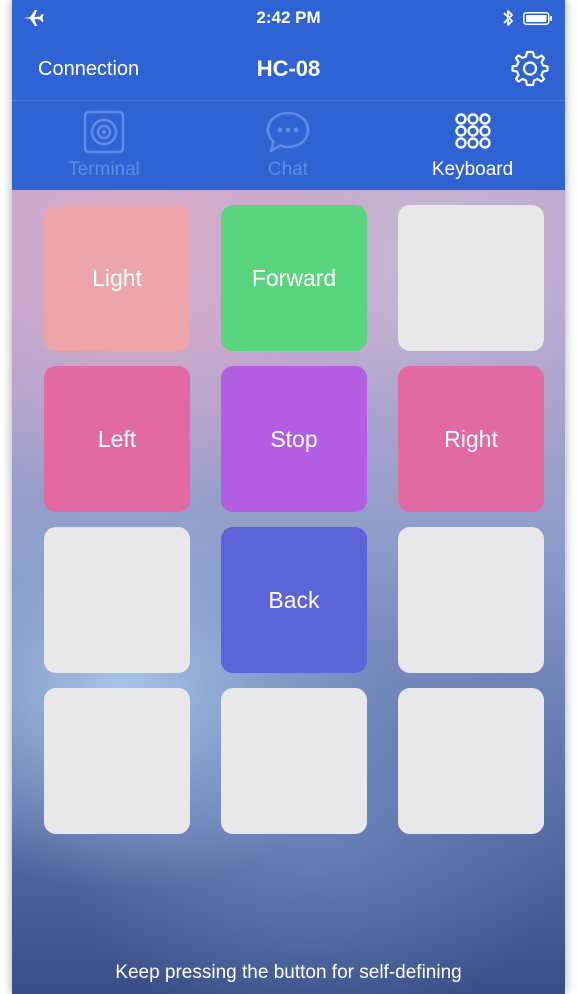 This screenshot has width=577, height=994. What do you see at coordinates (294, 600) in the screenshot?
I see `key-button: Back` at bounding box center [294, 600].